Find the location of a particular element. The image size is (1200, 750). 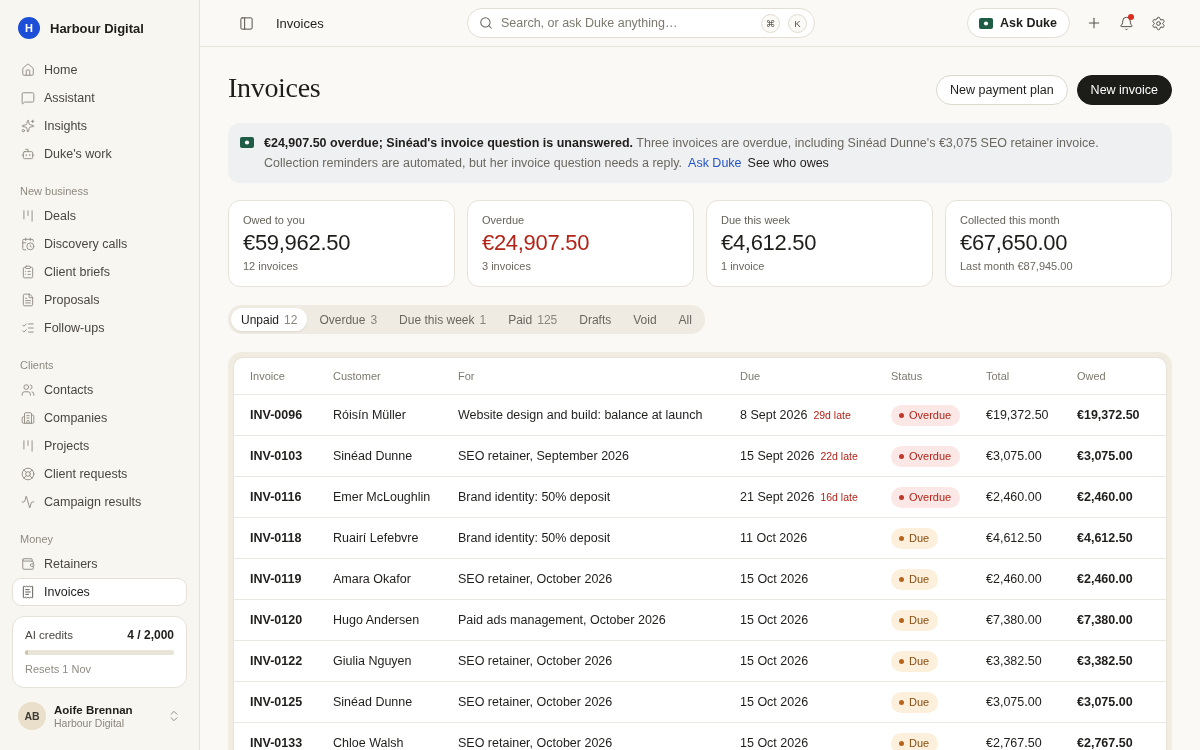

nav-item: Retainers is located at coordinates (99, 564).